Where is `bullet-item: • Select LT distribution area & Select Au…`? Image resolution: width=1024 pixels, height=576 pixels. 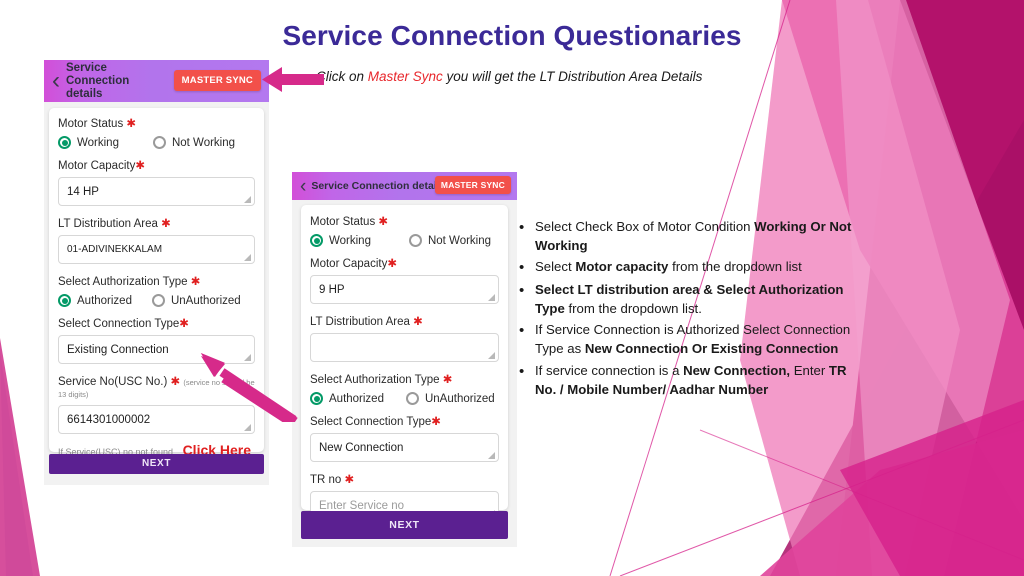
bullet-item: • Select LT distribution area & Select Au… is located at coordinates (695, 299).